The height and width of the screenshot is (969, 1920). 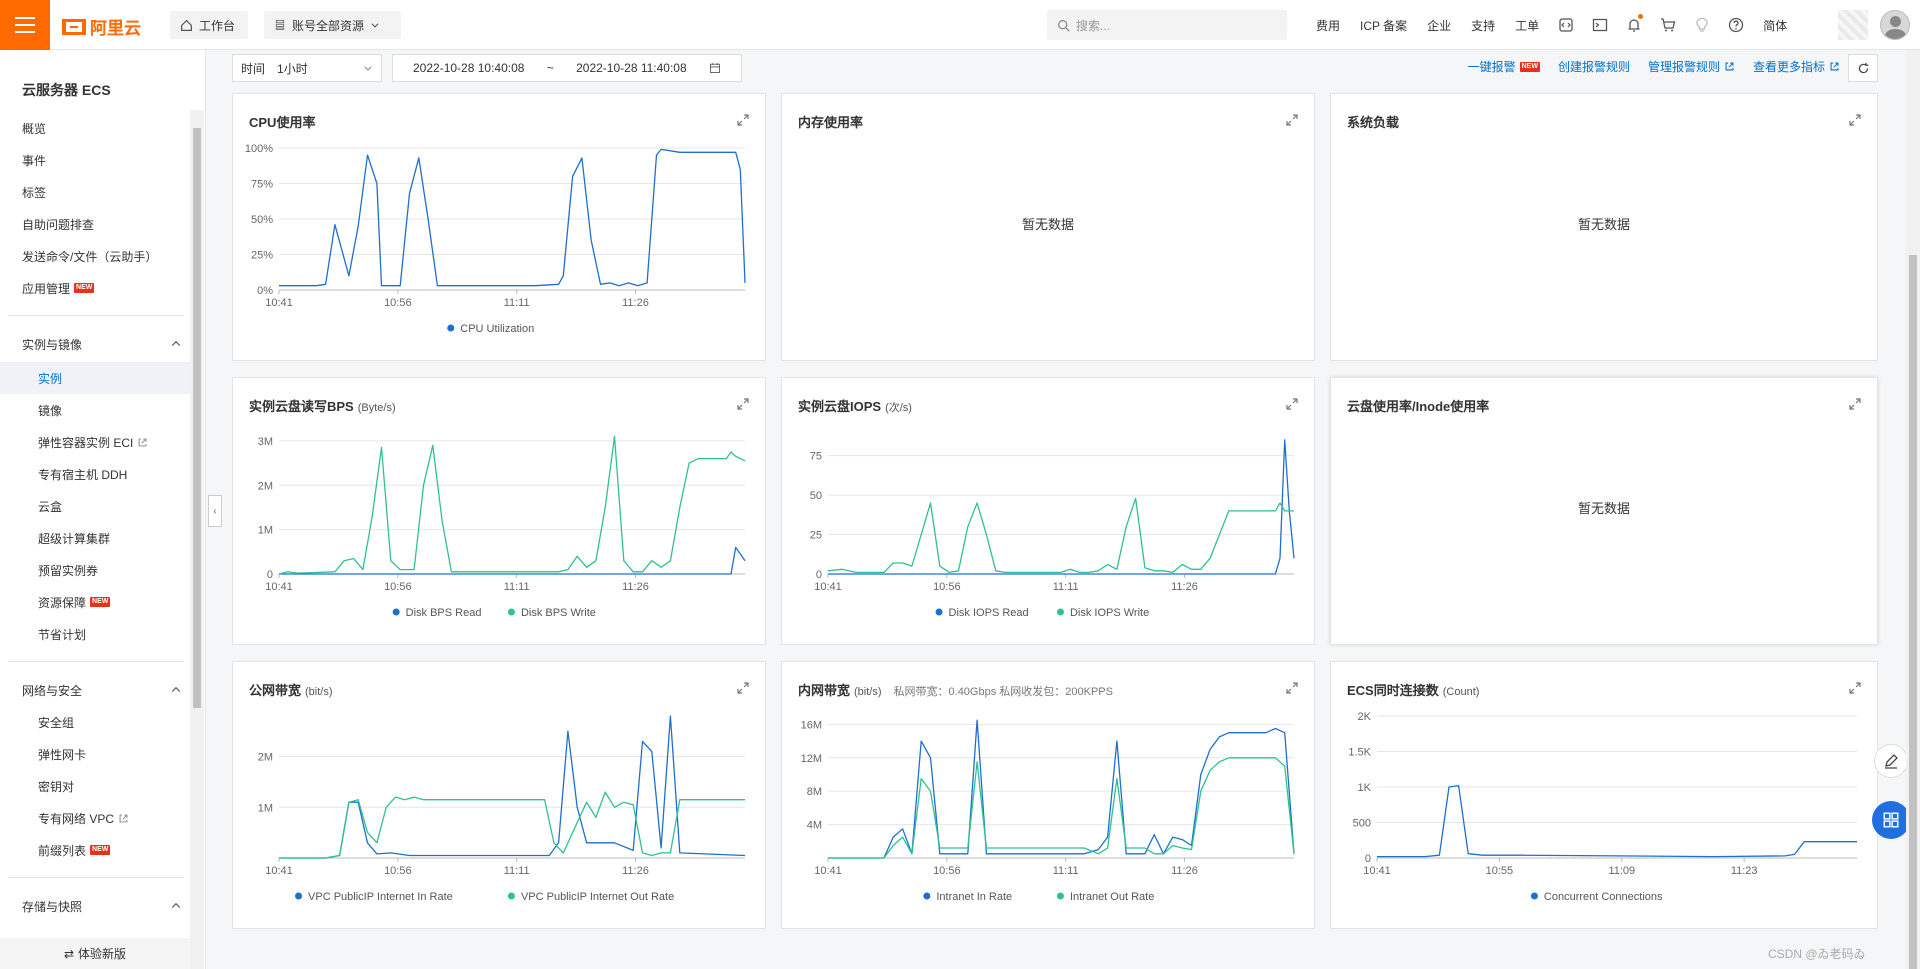 I want to click on sidebar-item-keypair: 密钥对, so click(x=56, y=786).